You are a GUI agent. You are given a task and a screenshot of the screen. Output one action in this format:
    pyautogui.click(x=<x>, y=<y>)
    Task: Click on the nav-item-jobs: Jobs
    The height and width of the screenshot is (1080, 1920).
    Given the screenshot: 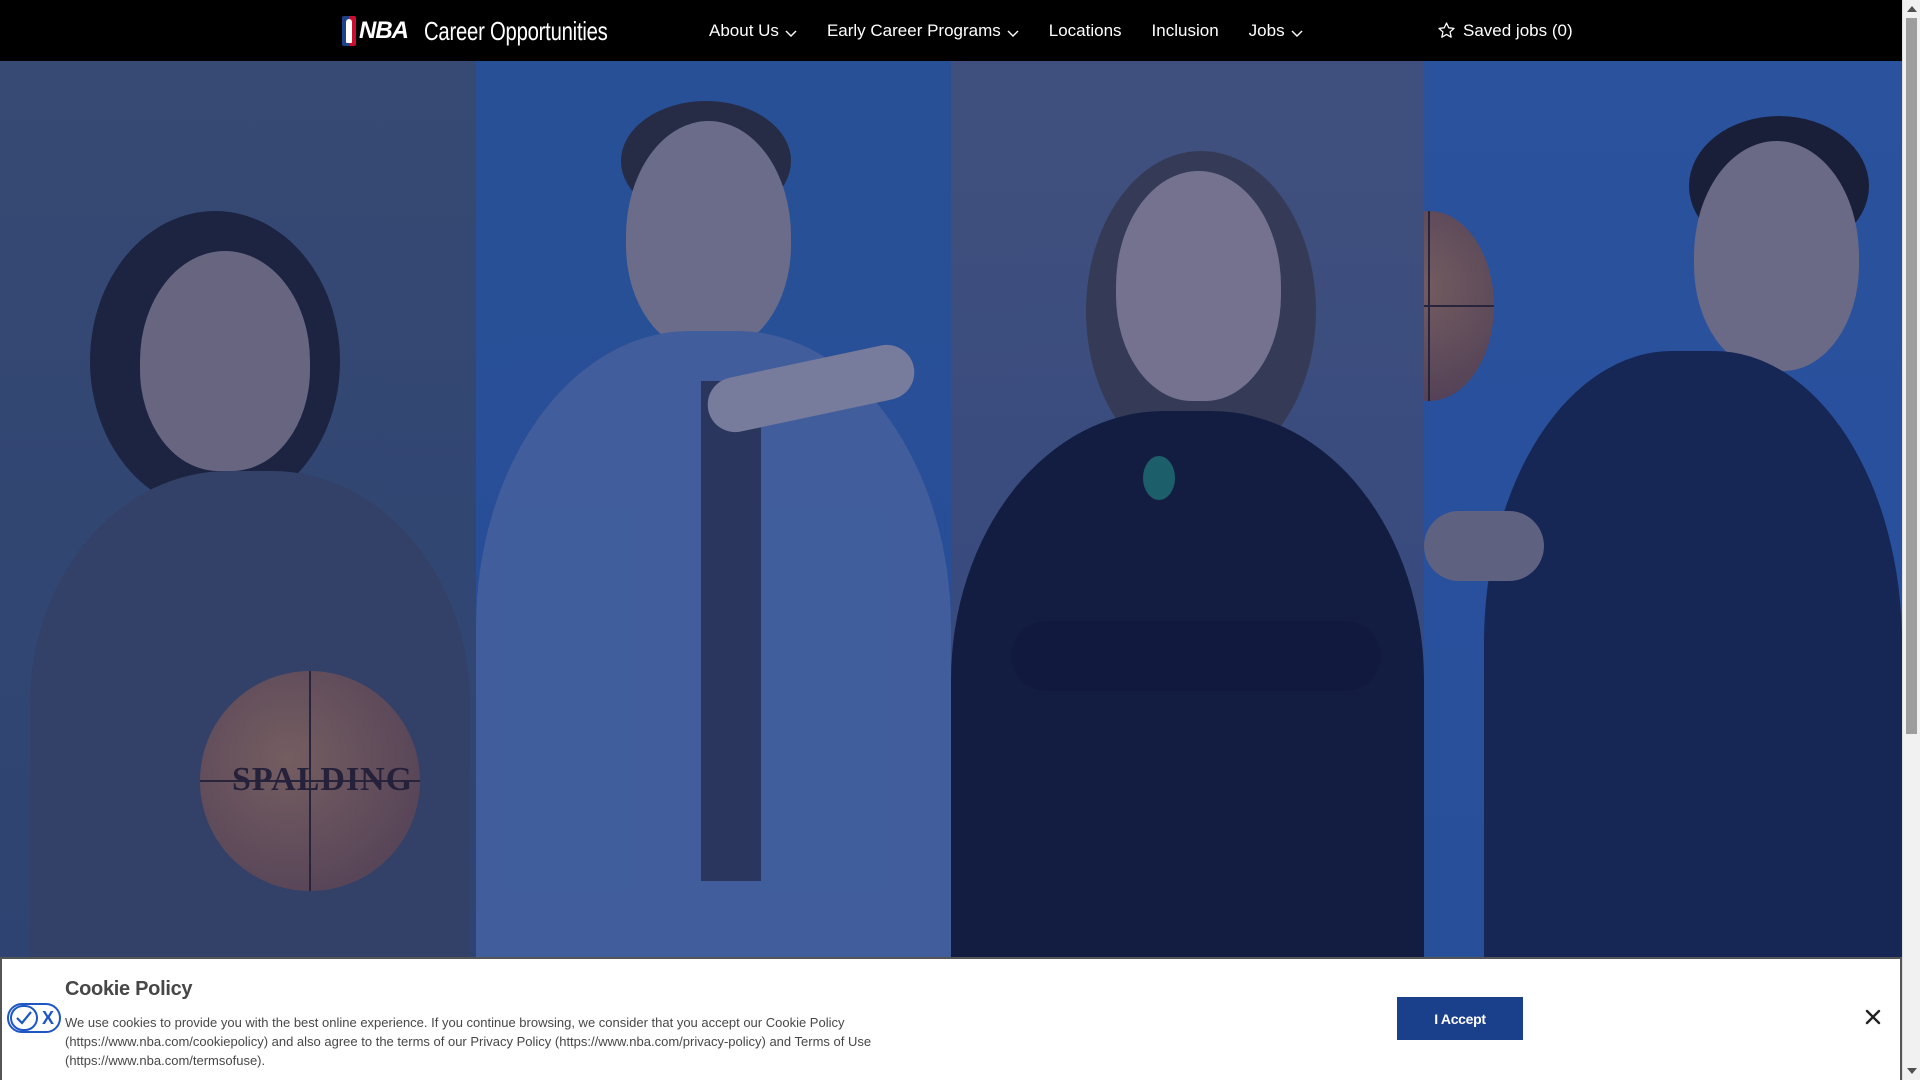 What is the action you would take?
    pyautogui.click(x=1276, y=31)
    